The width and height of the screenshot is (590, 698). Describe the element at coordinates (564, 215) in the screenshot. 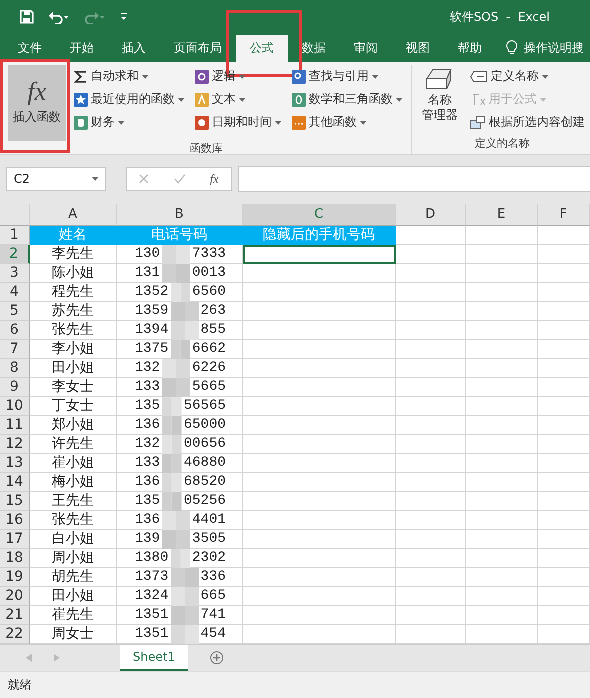

I see `column-header: F` at that location.